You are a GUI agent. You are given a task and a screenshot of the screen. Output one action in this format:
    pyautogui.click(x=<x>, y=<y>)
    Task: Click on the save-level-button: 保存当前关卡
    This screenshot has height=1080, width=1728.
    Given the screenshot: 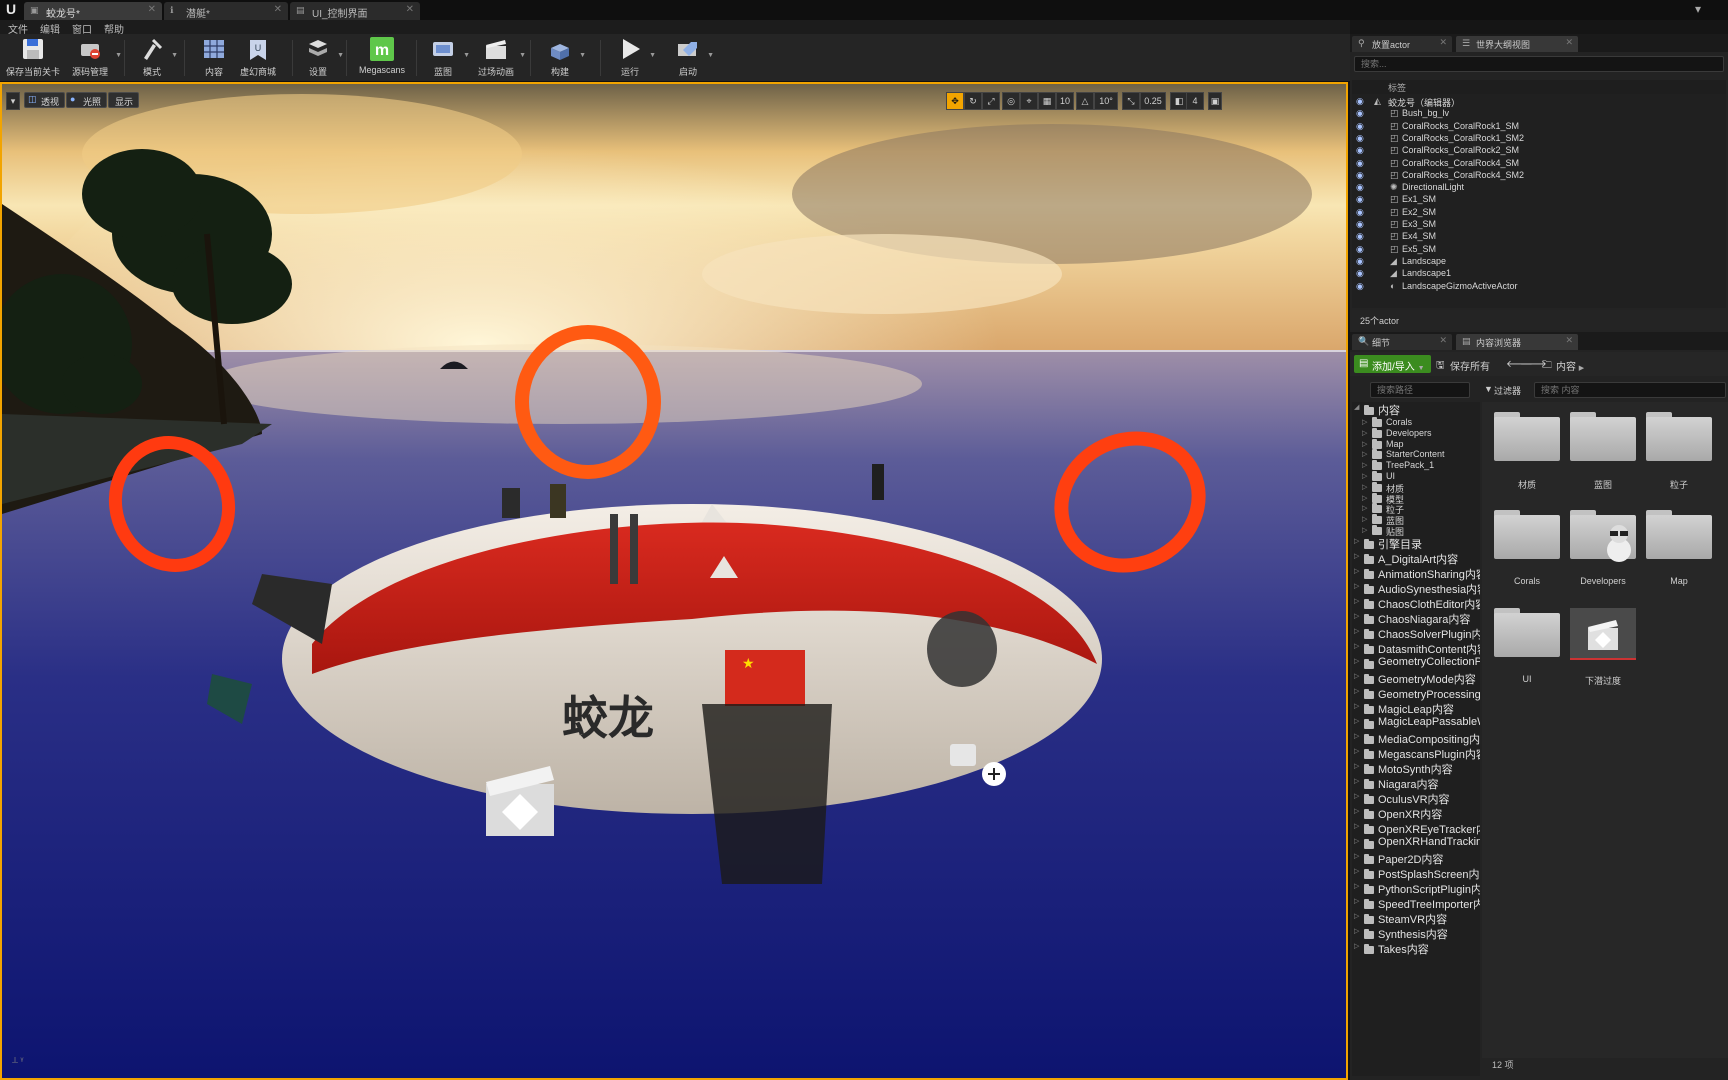 What is the action you would take?
    pyautogui.click(x=33, y=58)
    